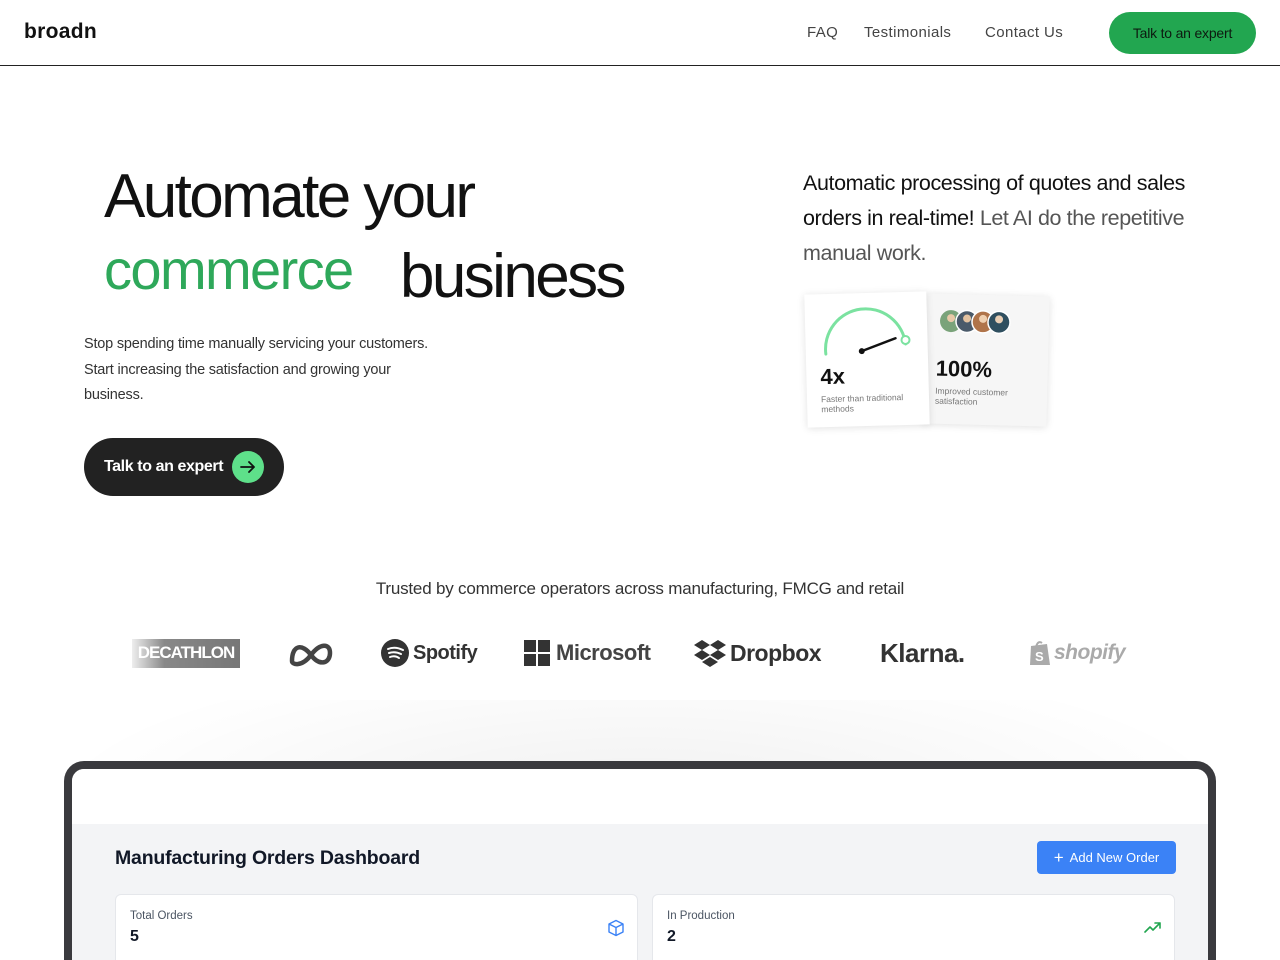 The image size is (1280, 960). Describe the element at coordinates (1153, 930) in the screenshot. I see `trending-up-icon` at that location.